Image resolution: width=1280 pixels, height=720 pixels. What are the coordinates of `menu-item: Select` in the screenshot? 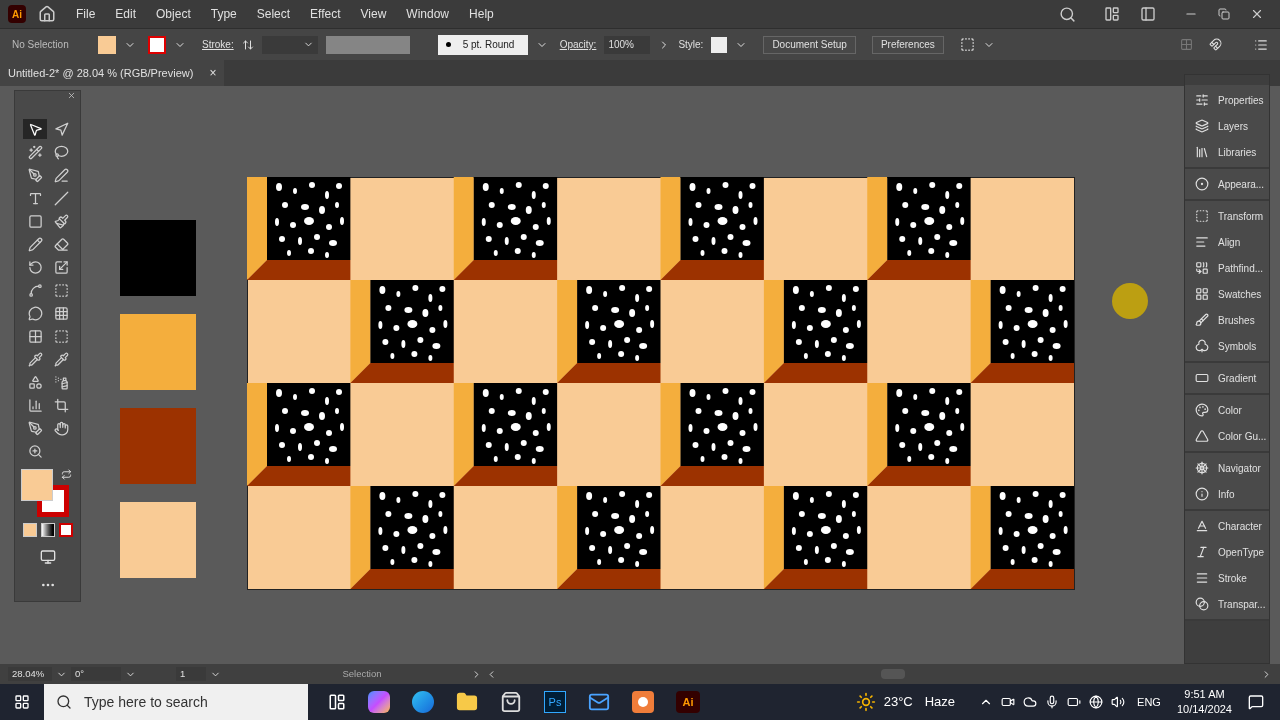 It's located at (273, 14).